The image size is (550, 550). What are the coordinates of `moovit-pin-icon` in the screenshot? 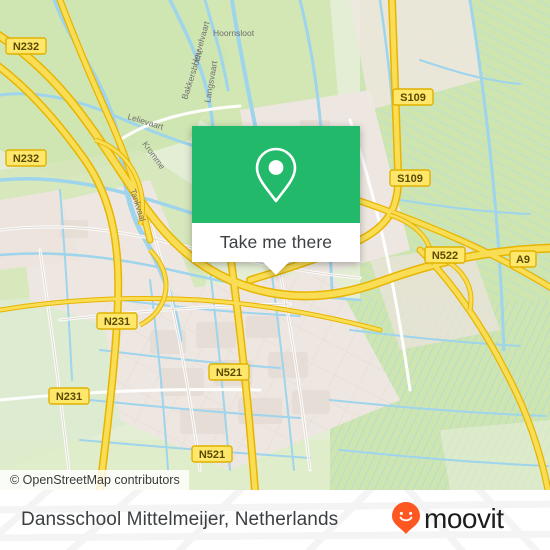 It's located at (406, 520).